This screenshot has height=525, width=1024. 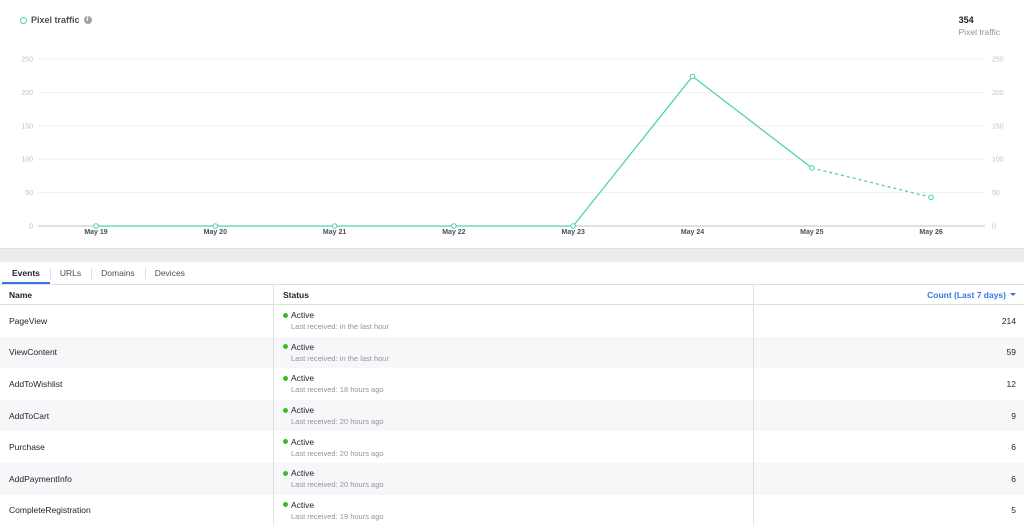 What do you see at coordinates (888, 384) in the screenshot?
I see `event-count: 12` at bounding box center [888, 384].